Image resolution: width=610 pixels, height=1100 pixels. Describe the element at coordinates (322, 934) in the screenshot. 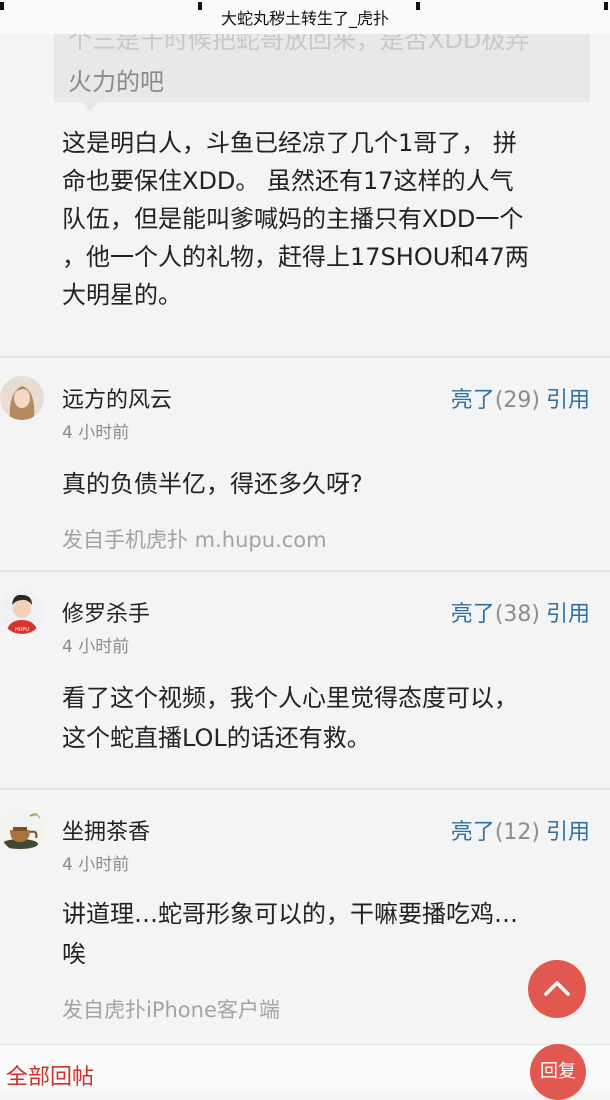

I see `reply-content: 讲道理…蛇哥形象可以的，干嘛要播吃鸡… 唉` at that location.